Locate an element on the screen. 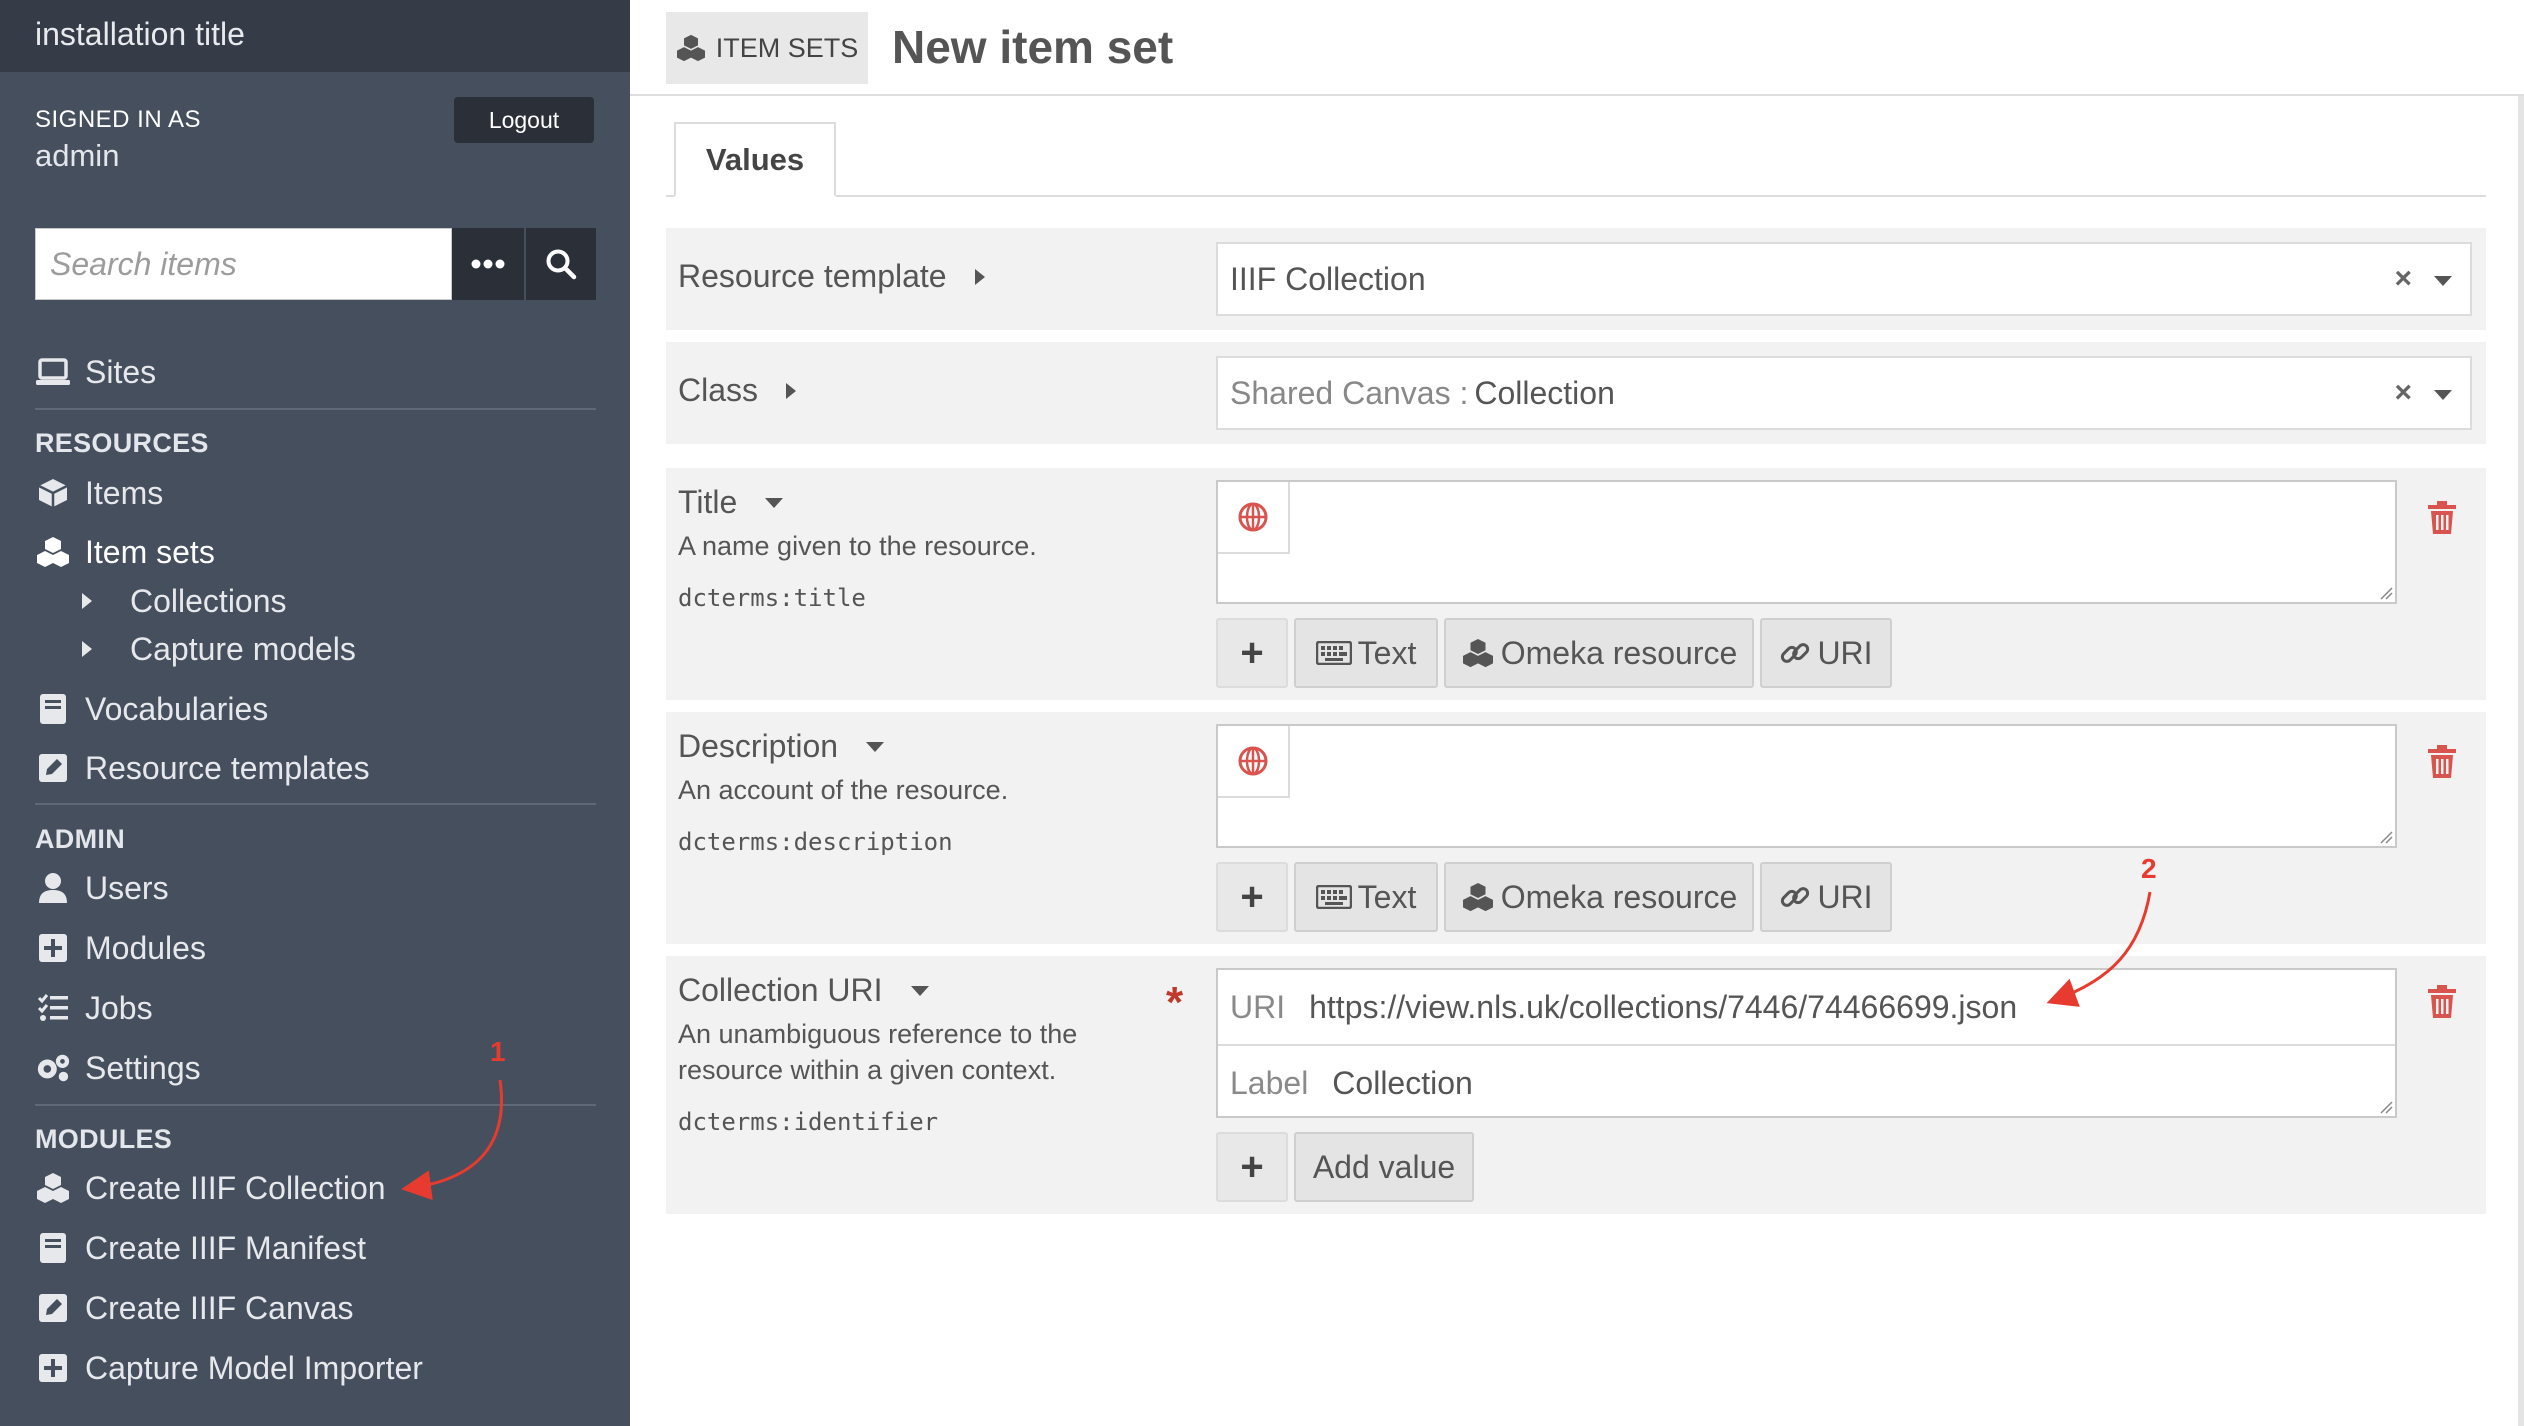  nav-users-label: Users is located at coordinates (127, 887).